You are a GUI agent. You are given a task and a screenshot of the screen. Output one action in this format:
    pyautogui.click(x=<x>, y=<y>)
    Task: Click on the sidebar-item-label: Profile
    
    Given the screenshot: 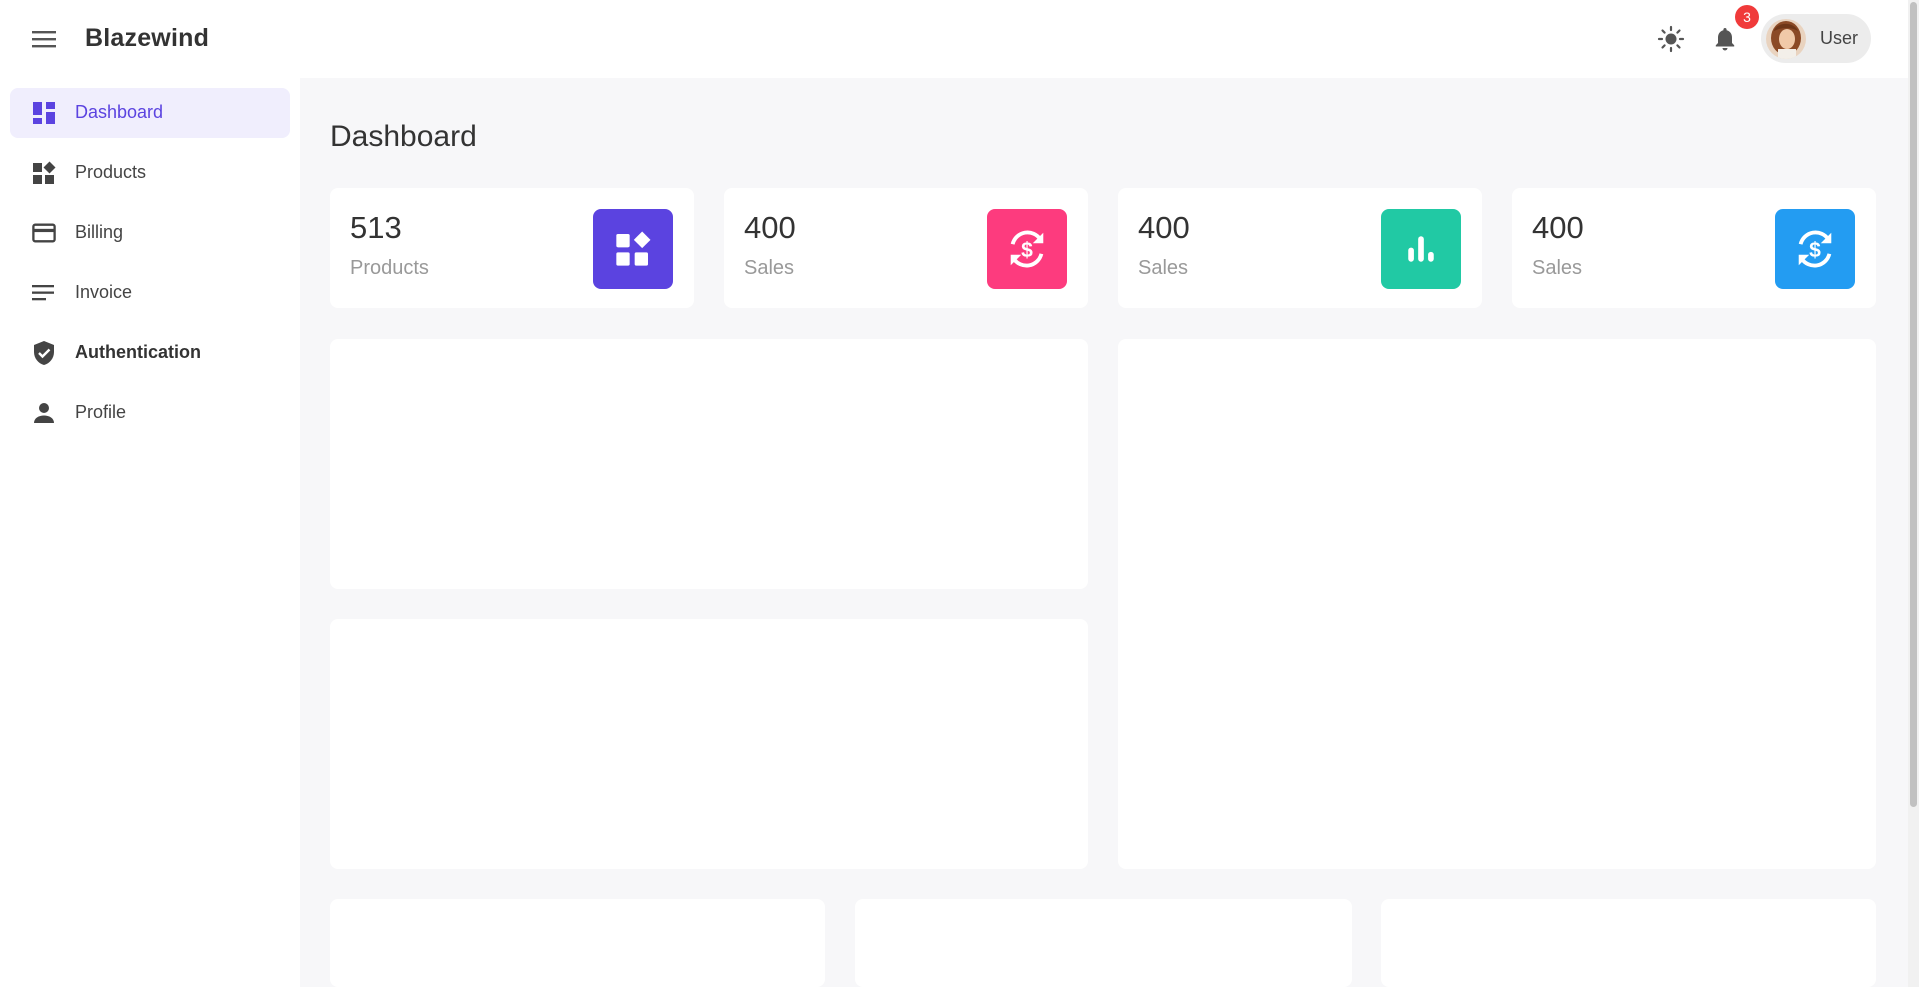 What is the action you would take?
    pyautogui.click(x=101, y=412)
    